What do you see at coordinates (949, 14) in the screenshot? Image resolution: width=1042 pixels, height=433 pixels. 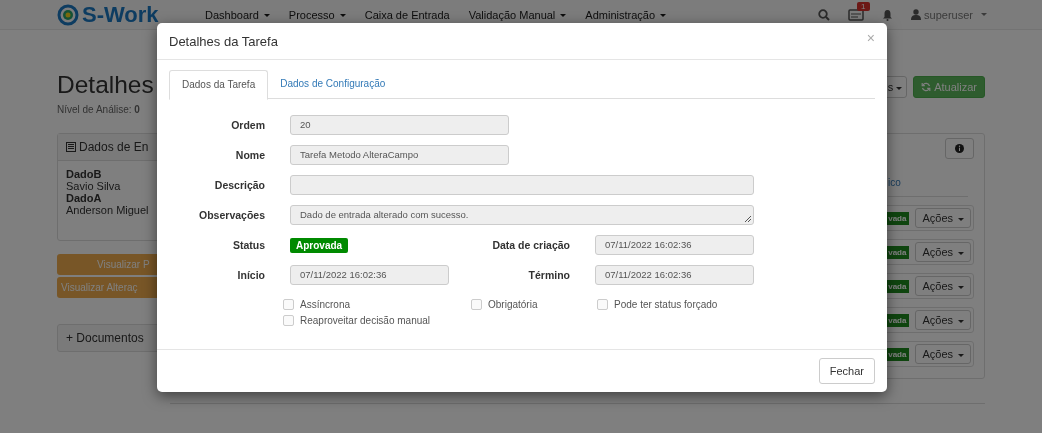 I see `user-menu: superuser` at bounding box center [949, 14].